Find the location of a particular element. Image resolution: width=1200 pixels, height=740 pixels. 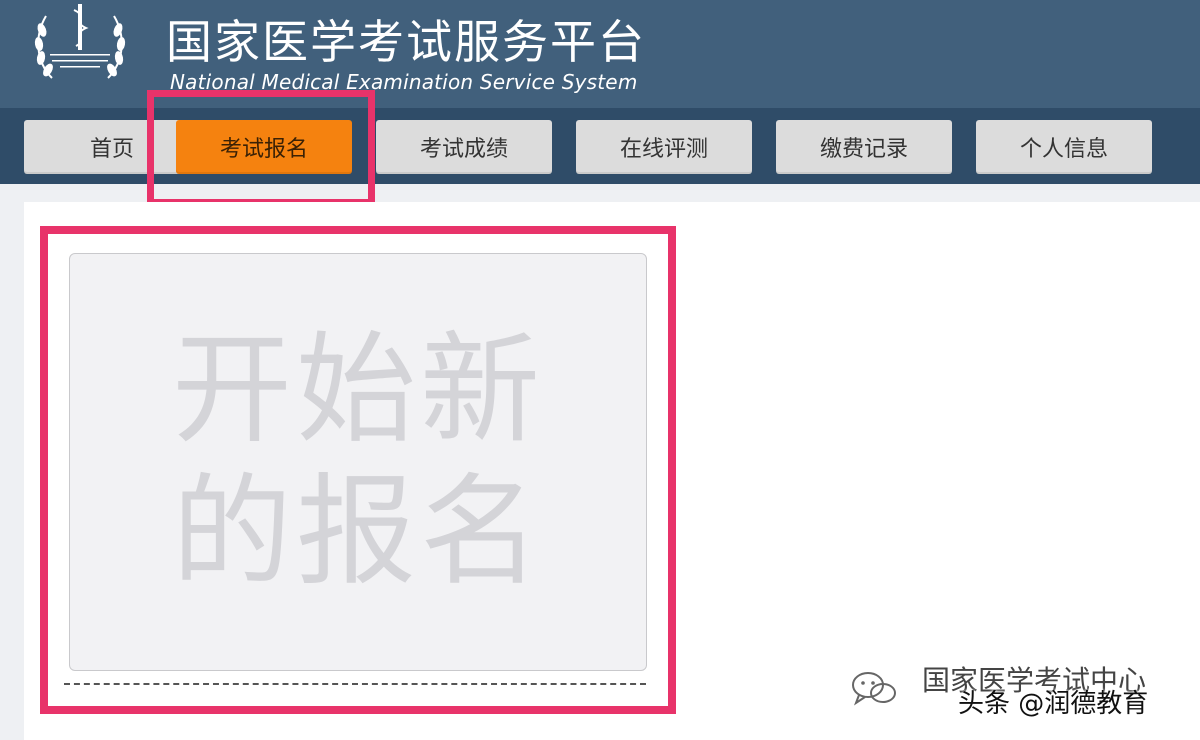

nav-personal-info: 个人信息 is located at coordinates (1064, 147).